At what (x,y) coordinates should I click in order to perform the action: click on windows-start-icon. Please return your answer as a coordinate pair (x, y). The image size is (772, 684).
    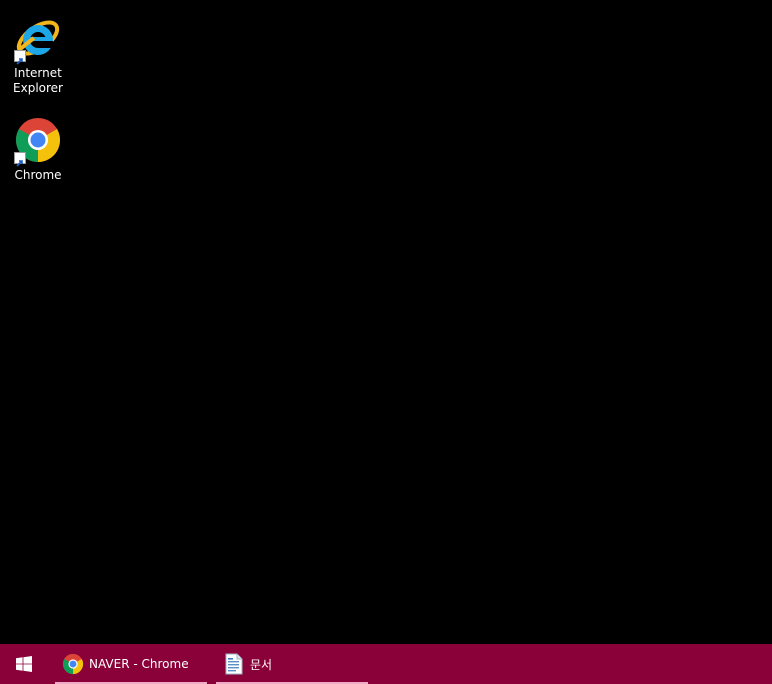
    Looking at the image, I should click on (24, 664).